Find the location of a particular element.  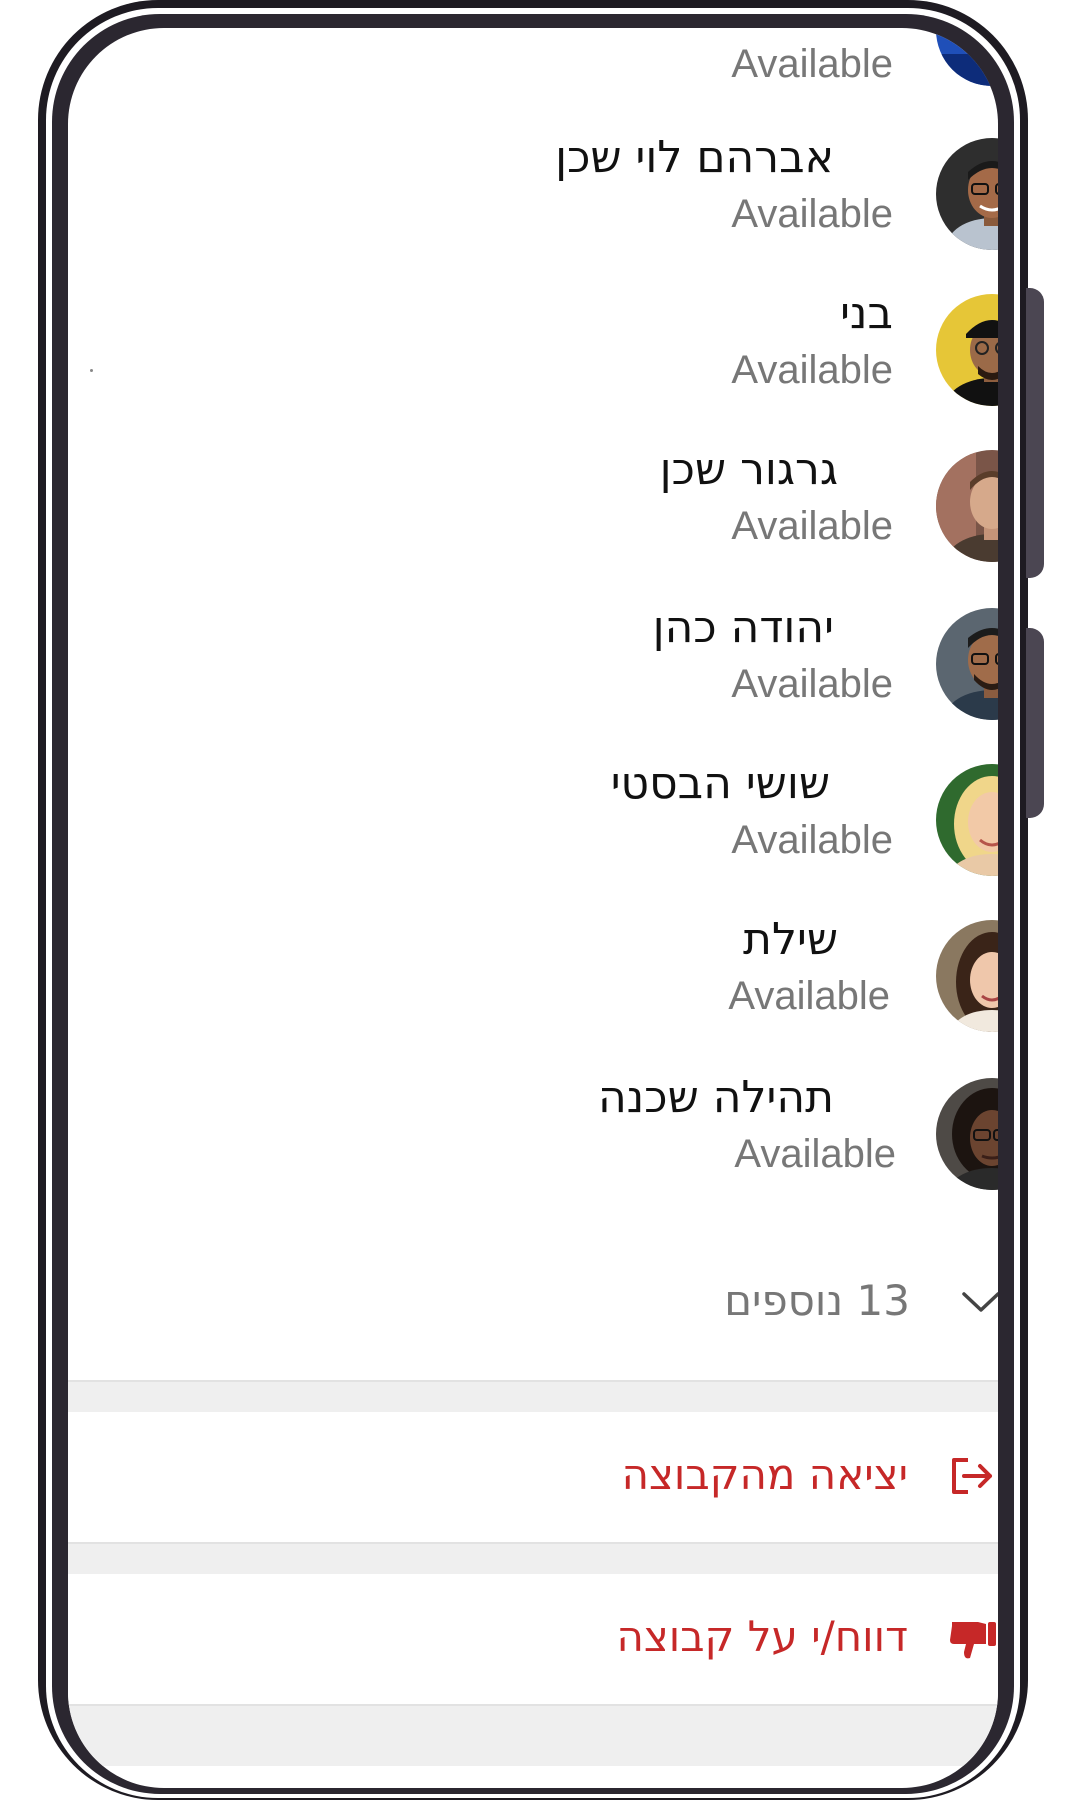

member-row: גרגור שכן Available is located at coordinates (533, 511).